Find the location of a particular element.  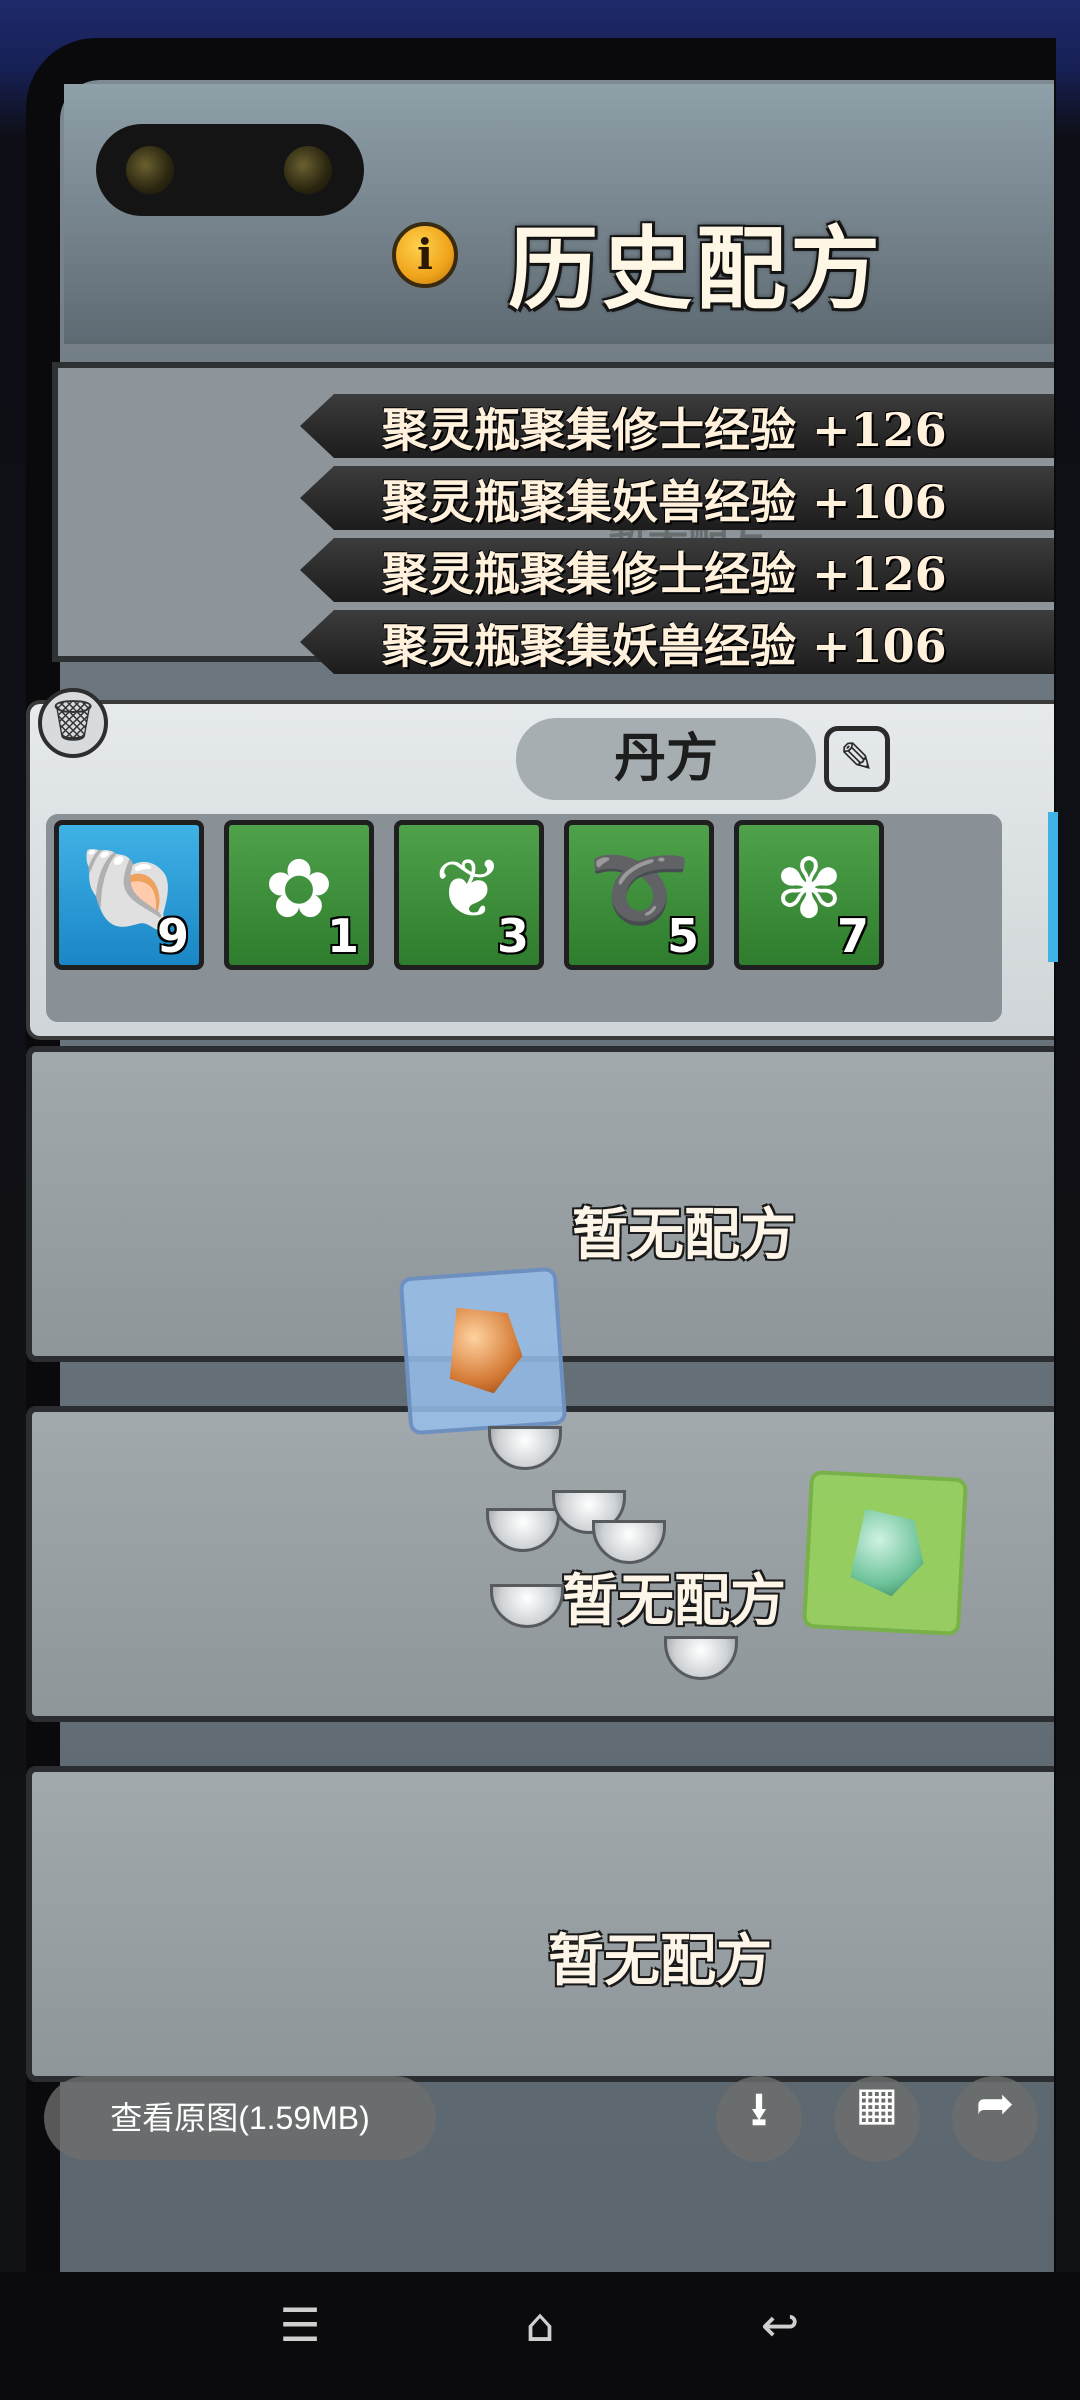

camera-cutout is located at coordinates (230, 170).